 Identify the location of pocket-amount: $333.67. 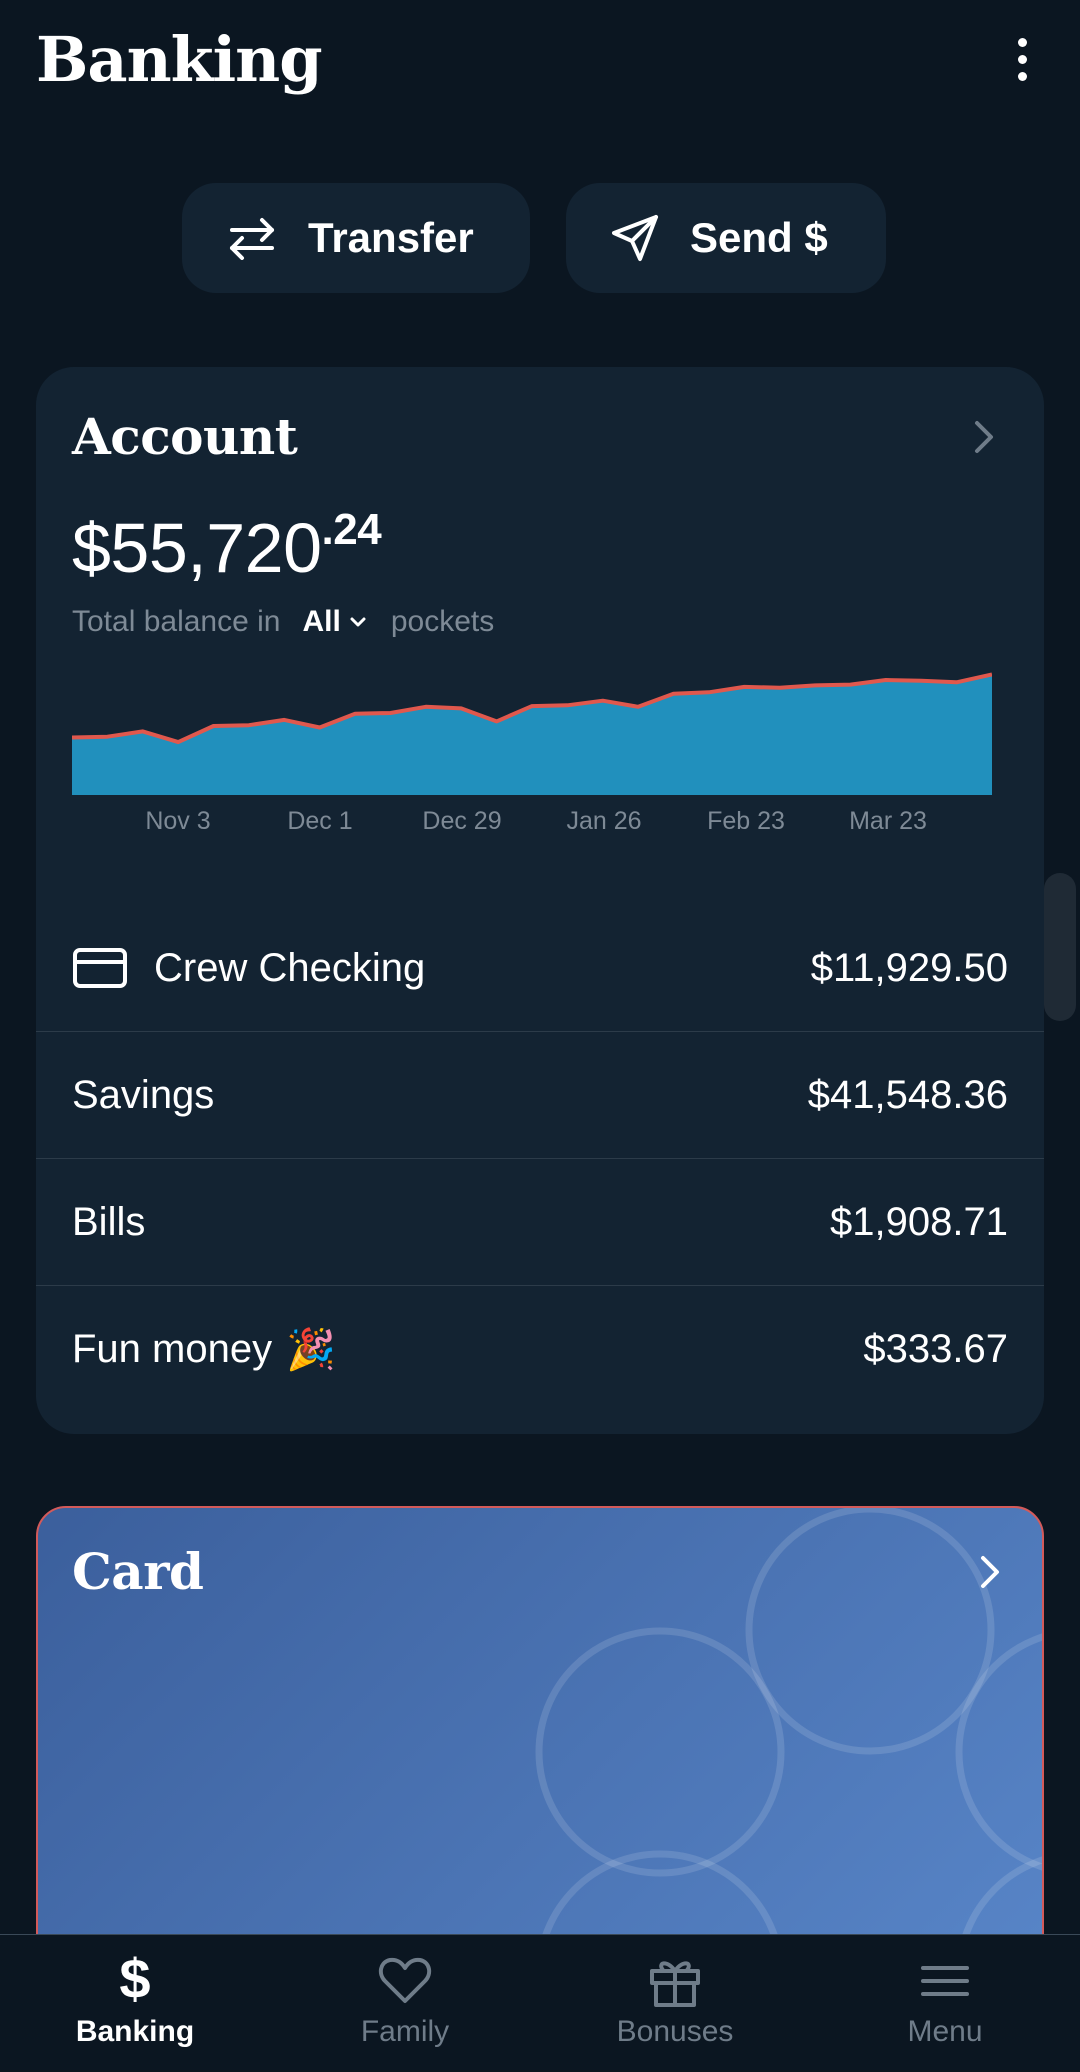
(935, 1349).